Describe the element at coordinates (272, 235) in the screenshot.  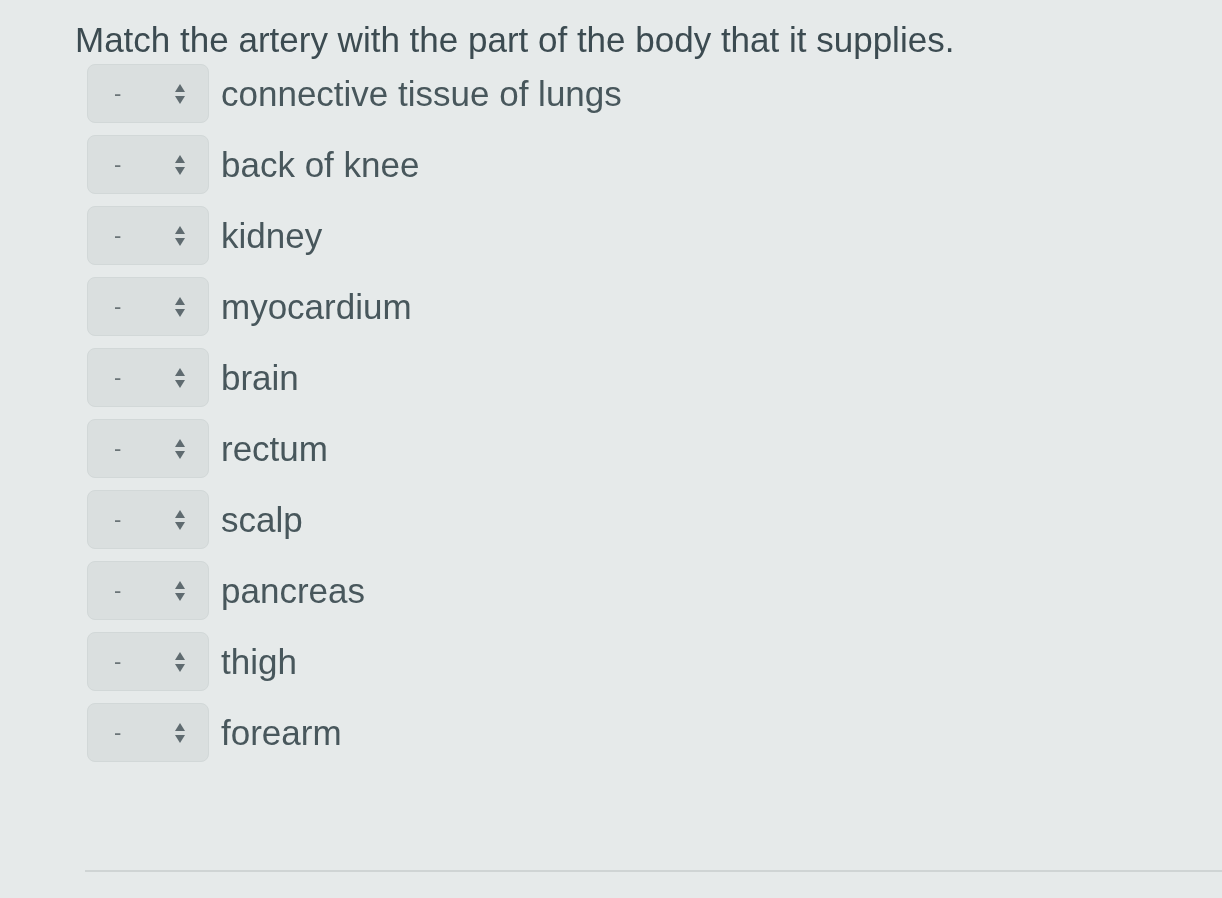
I see `body-part-label: kidney` at that location.